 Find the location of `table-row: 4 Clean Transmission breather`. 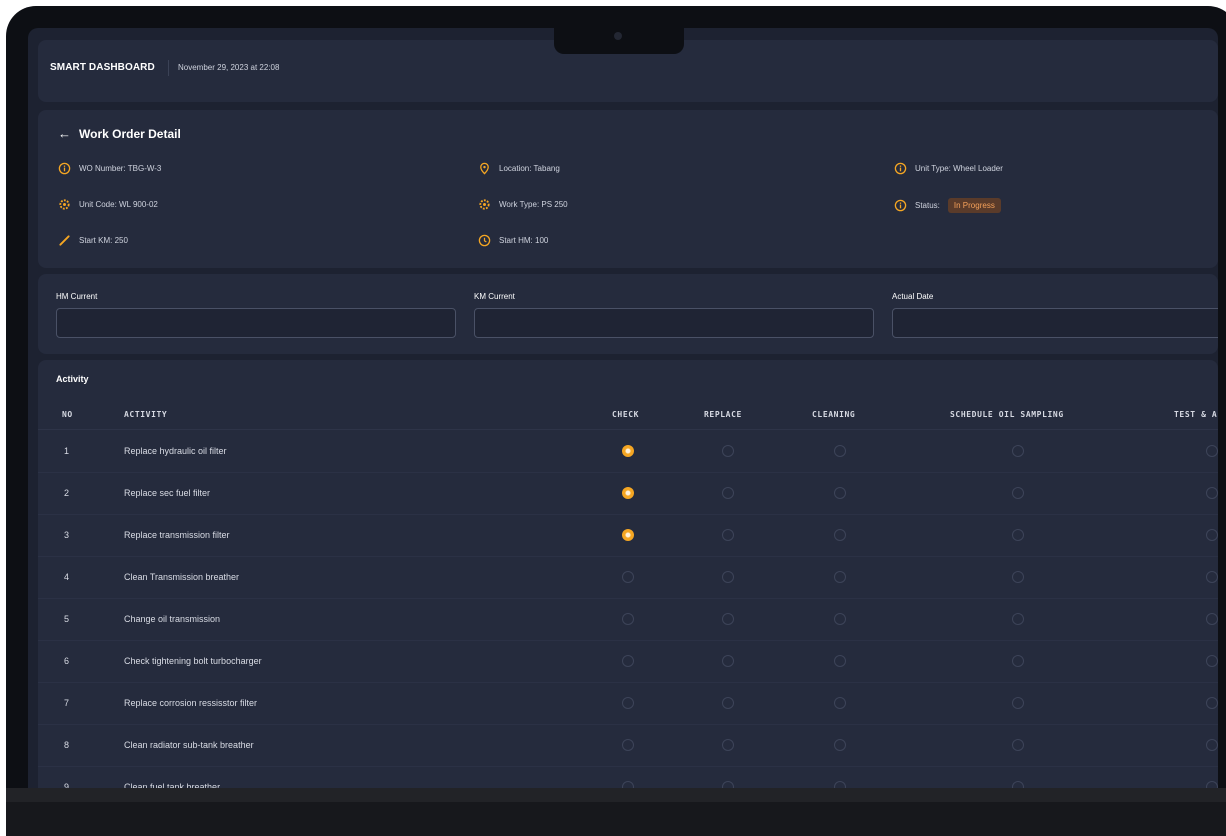

table-row: 4 Clean Transmission breather is located at coordinates (628, 578).